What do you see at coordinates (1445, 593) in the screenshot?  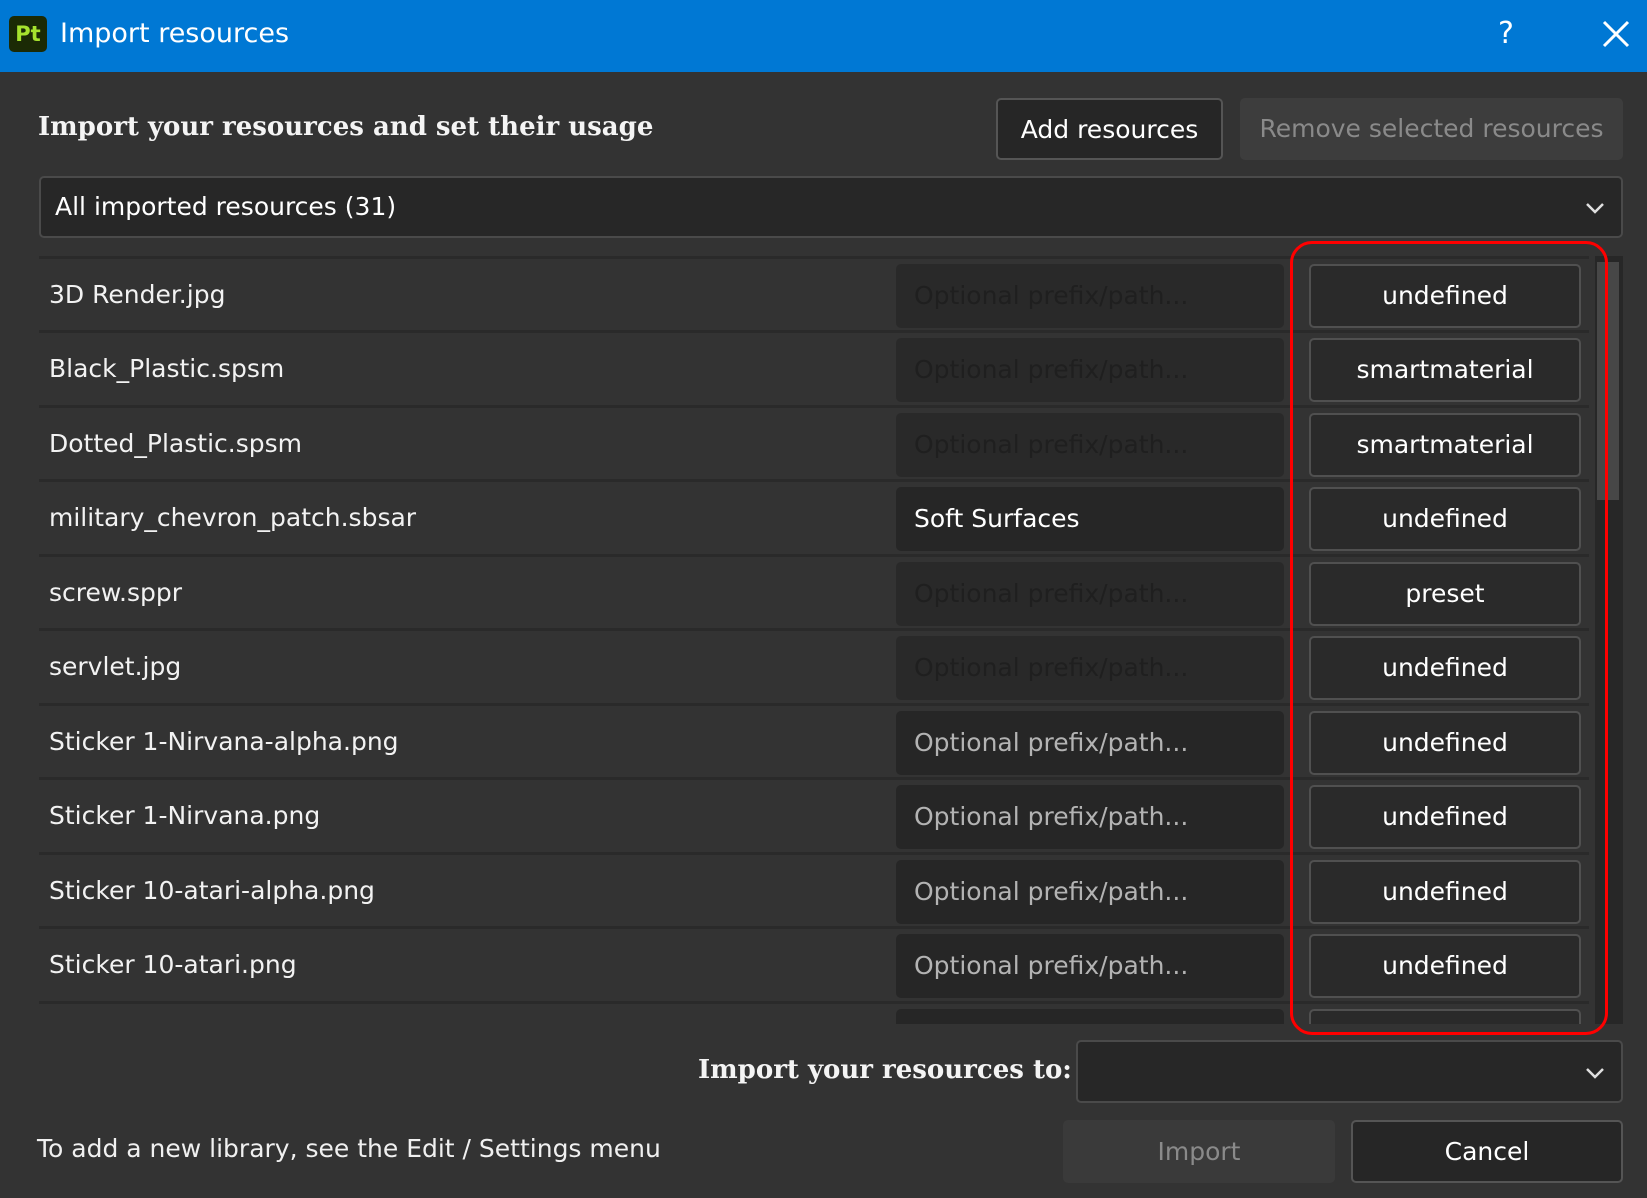 I see `usage-dropdown-button: preset` at bounding box center [1445, 593].